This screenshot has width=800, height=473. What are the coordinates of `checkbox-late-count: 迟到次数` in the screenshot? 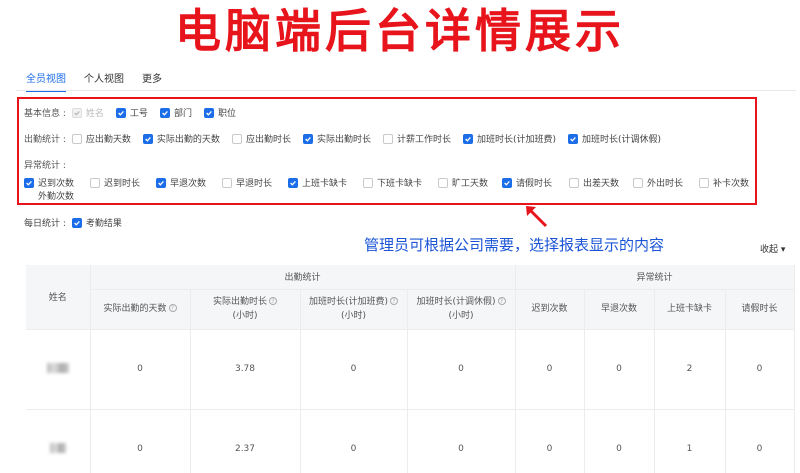 It's located at (49, 182).